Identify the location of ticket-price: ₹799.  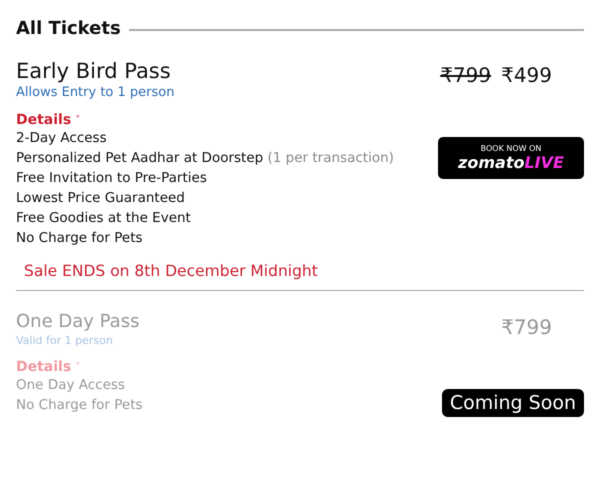
(526, 327).